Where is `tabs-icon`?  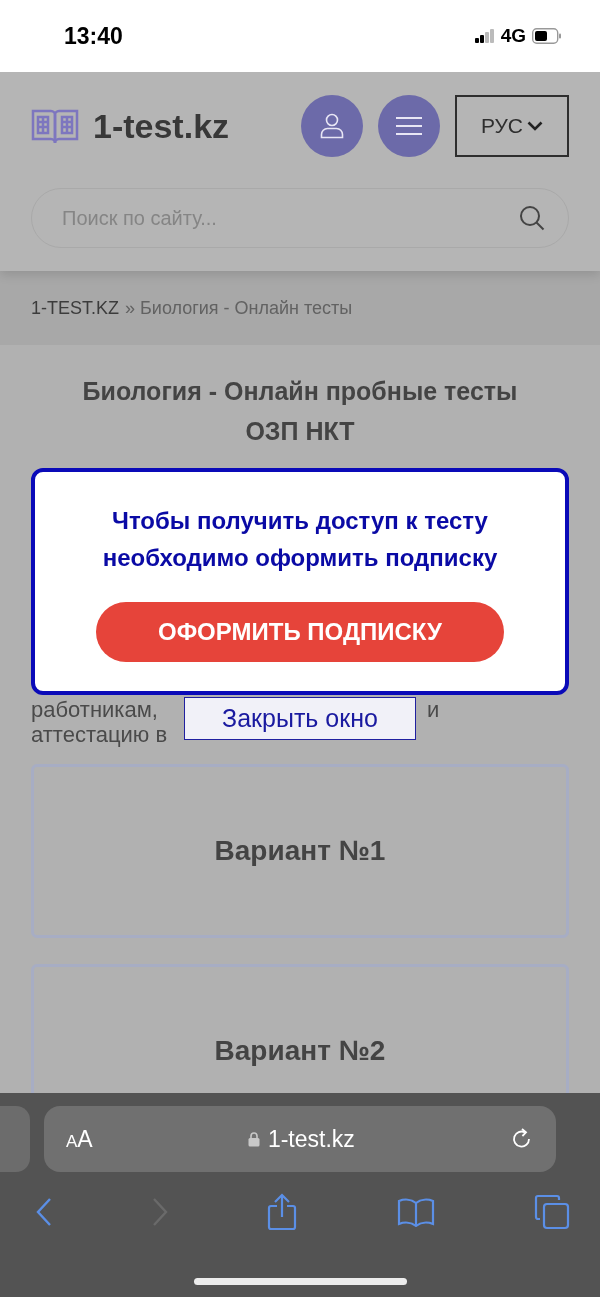
tabs-icon is located at coordinates (552, 1212).